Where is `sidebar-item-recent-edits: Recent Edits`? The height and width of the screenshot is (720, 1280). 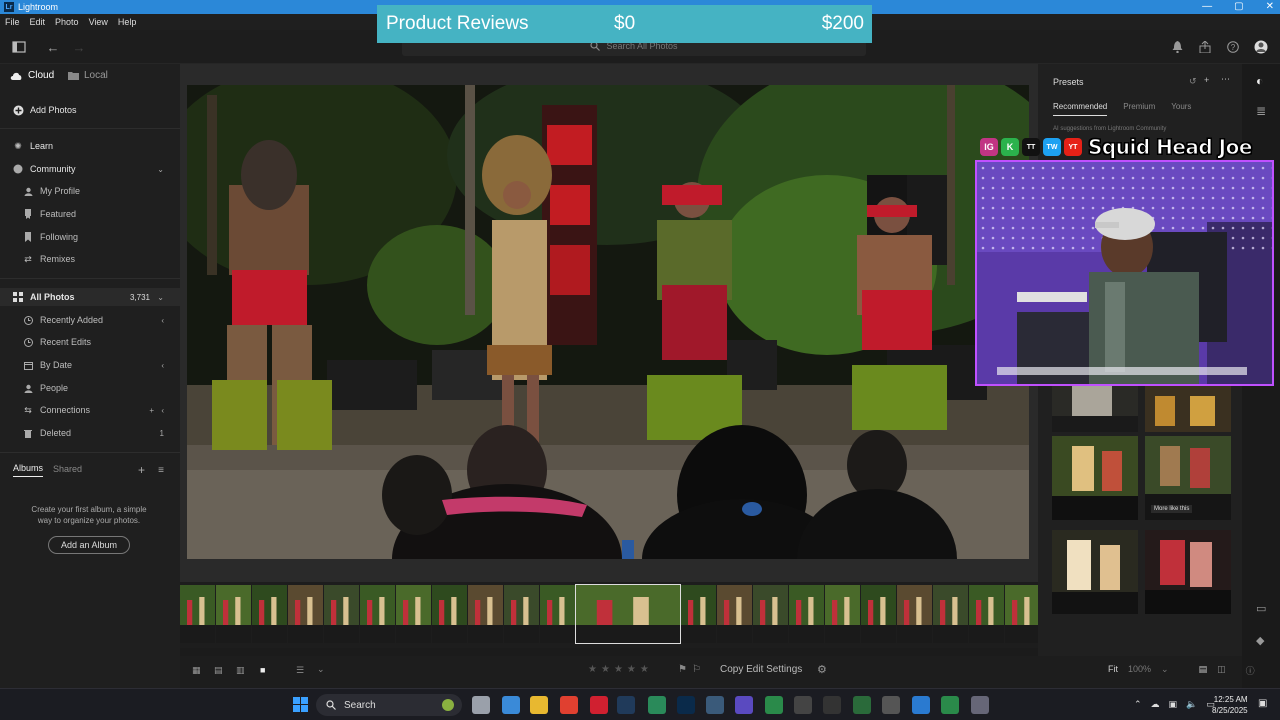 sidebar-item-recent-edits: Recent Edits is located at coordinates (90, 342).